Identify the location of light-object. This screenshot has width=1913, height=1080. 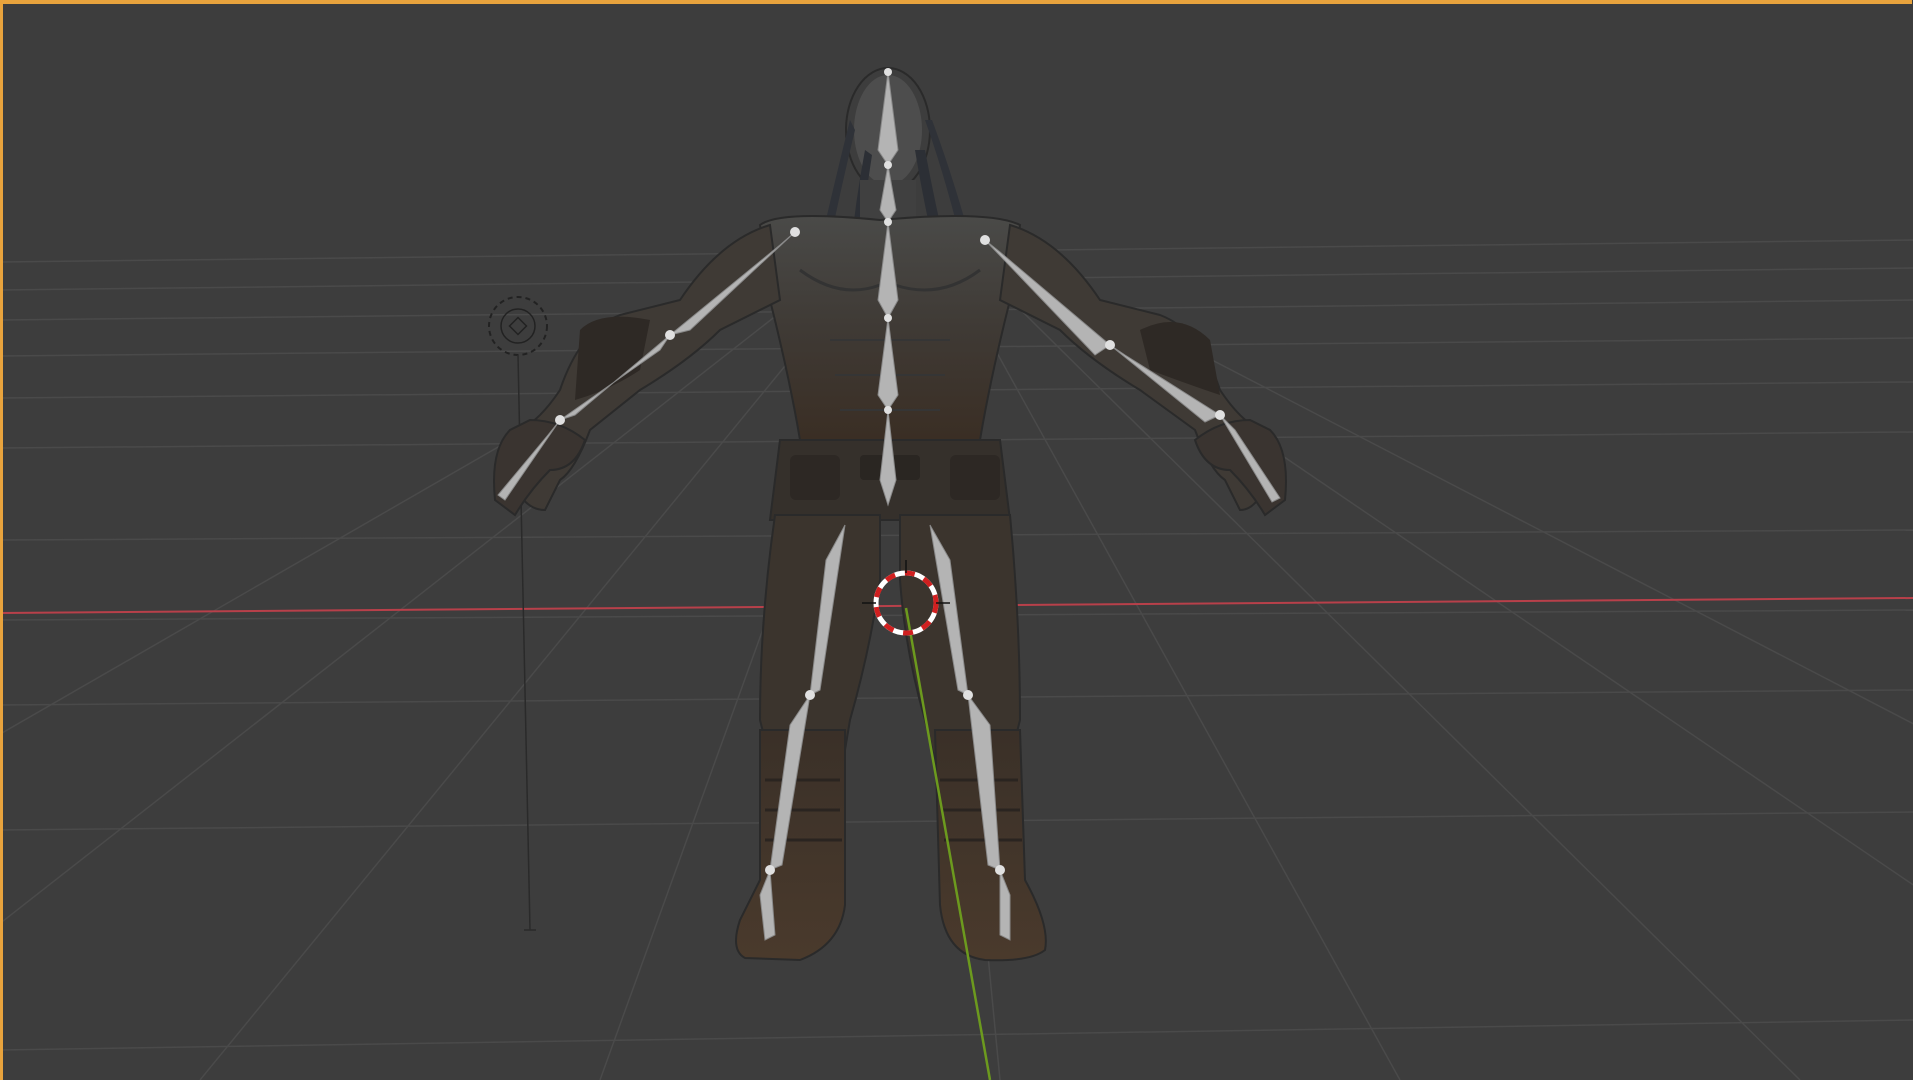
(518, 613).